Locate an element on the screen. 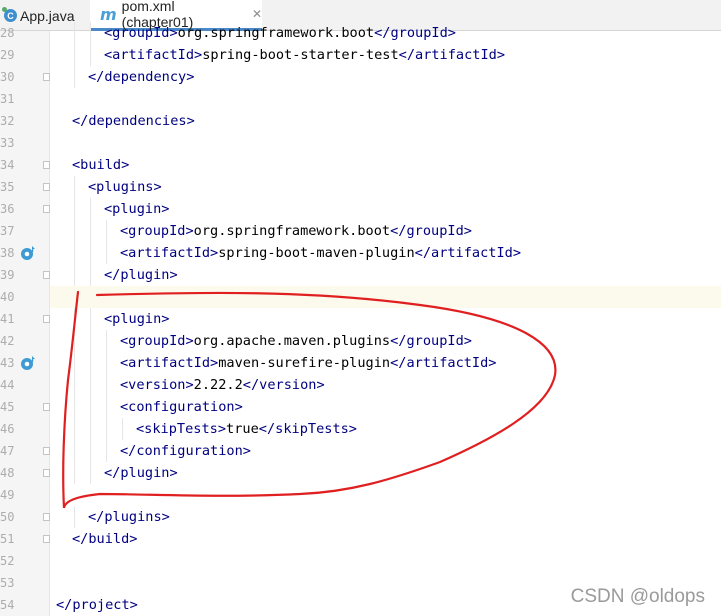  xml-tag: <configuration> is located at coordinates (181, 407).